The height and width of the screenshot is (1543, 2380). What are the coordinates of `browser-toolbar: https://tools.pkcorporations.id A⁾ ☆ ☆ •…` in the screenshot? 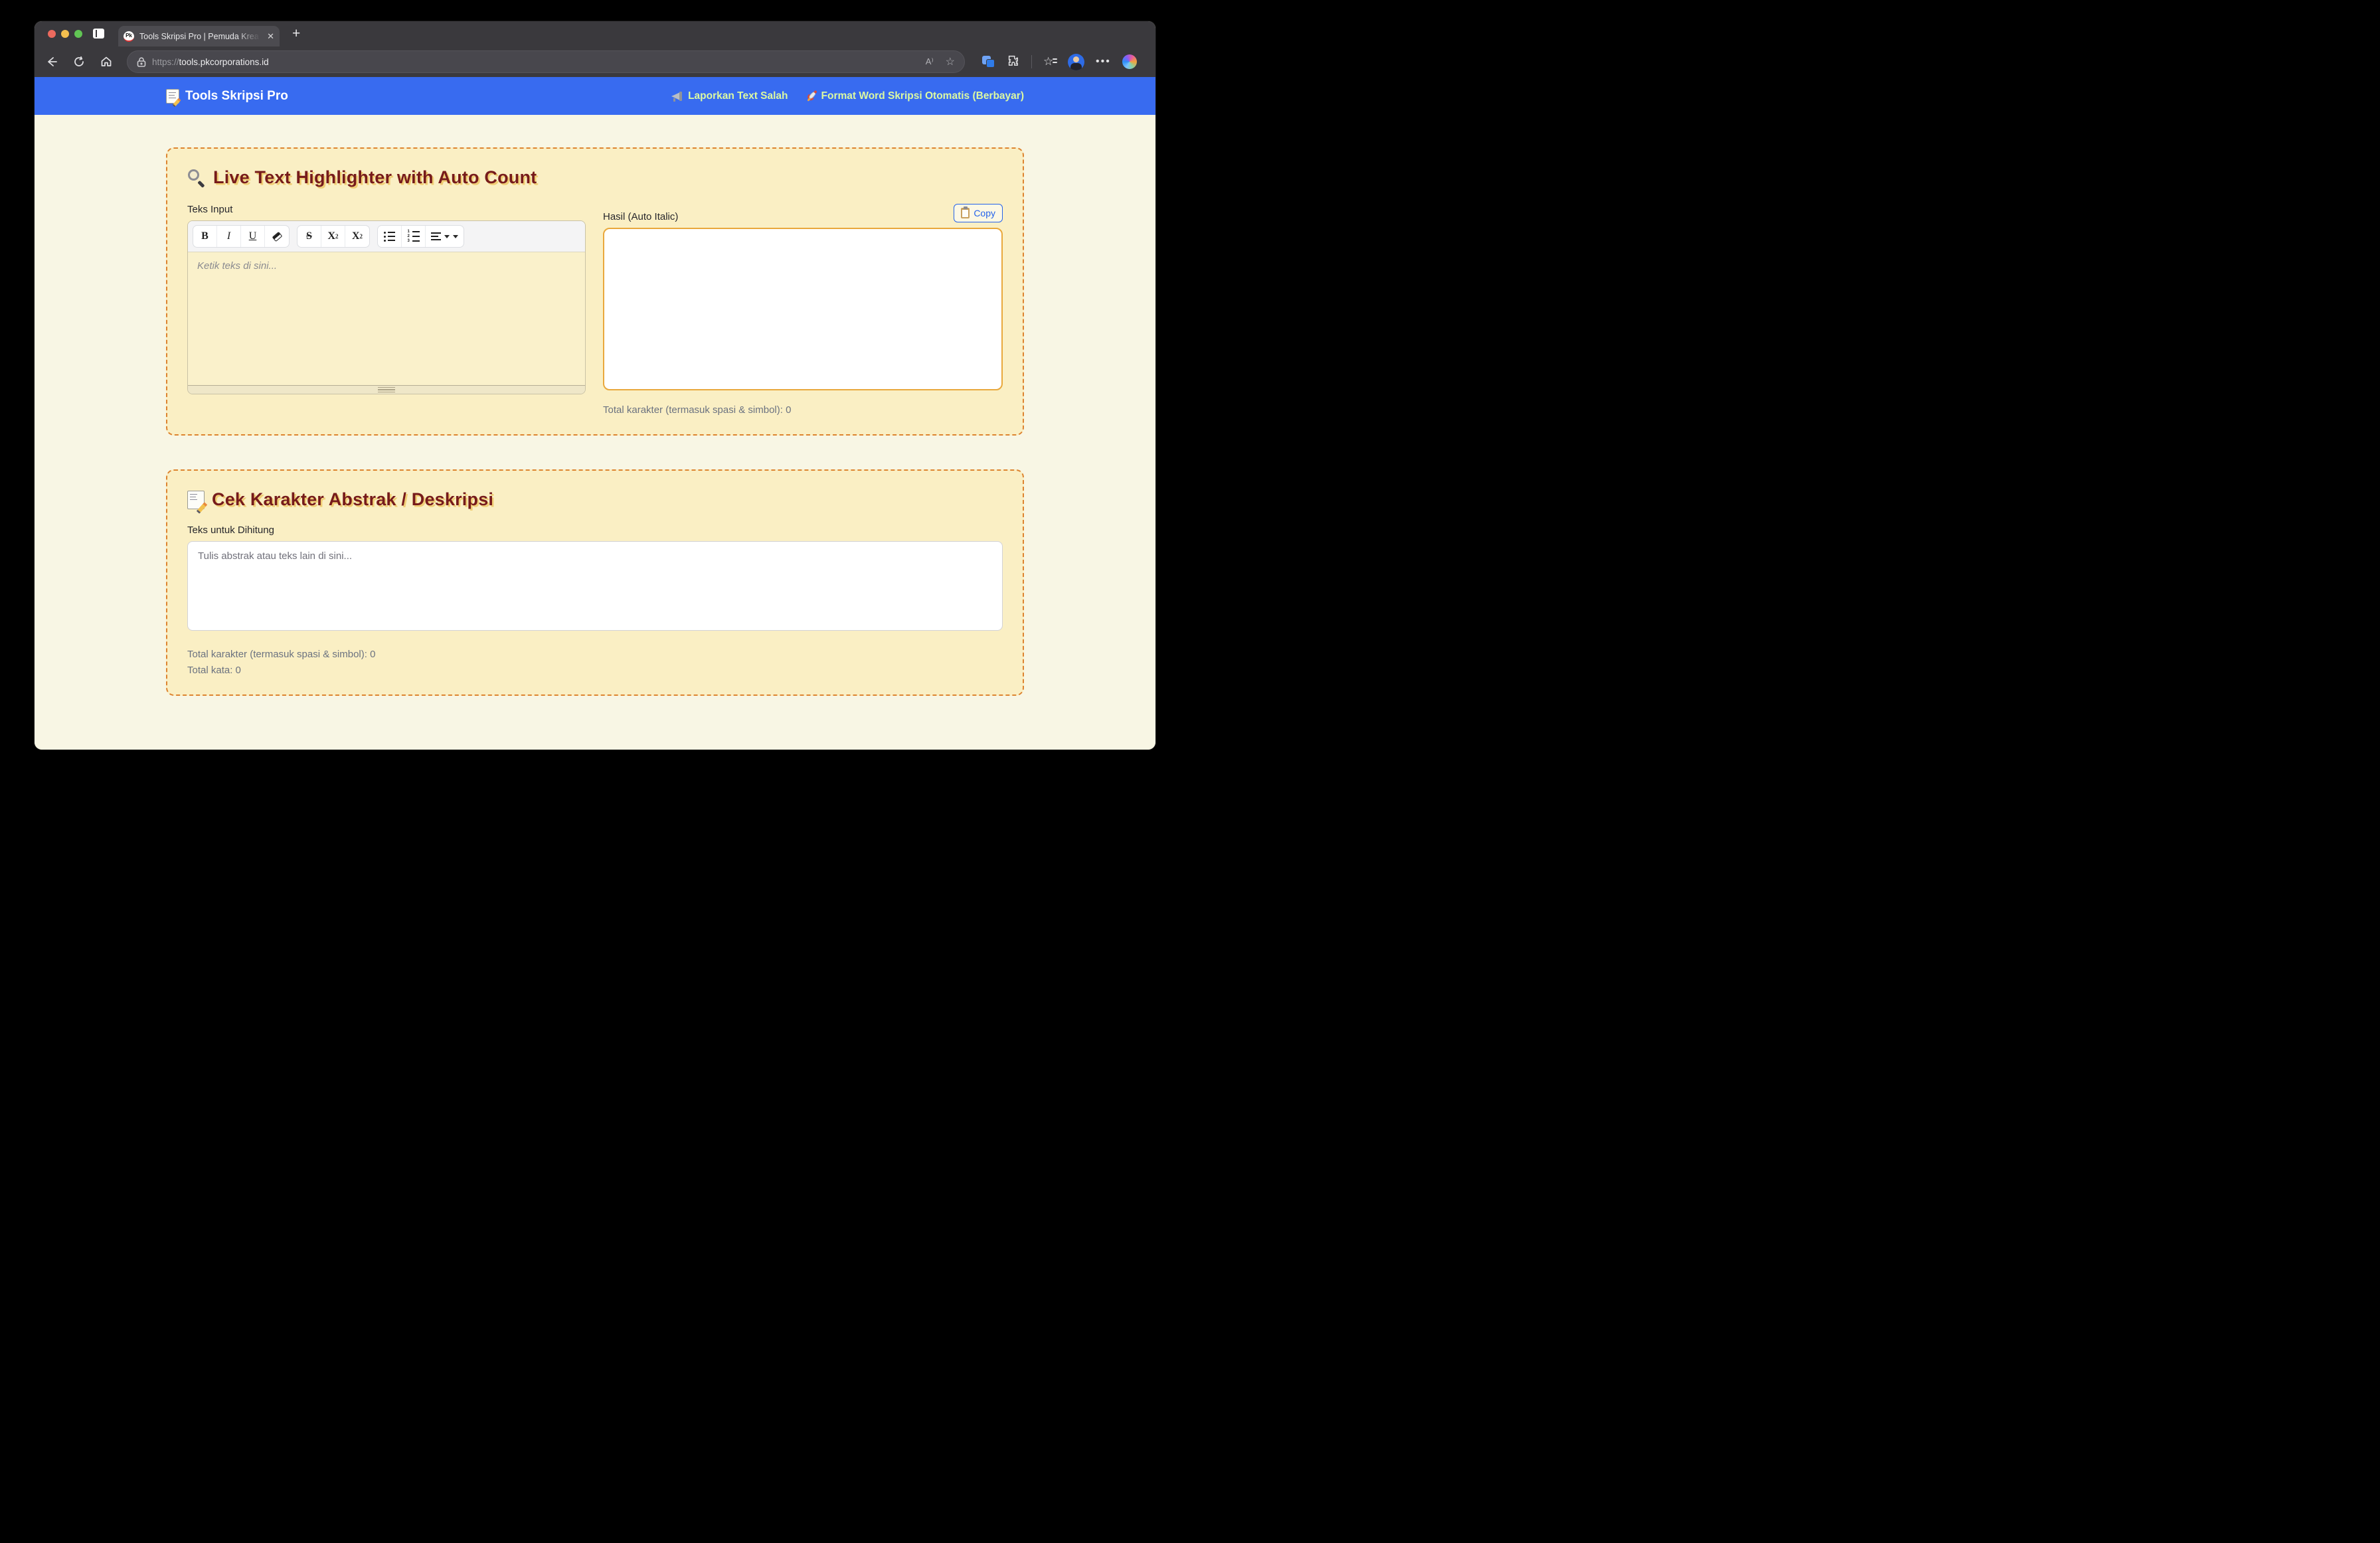 It's located at (595, 61).